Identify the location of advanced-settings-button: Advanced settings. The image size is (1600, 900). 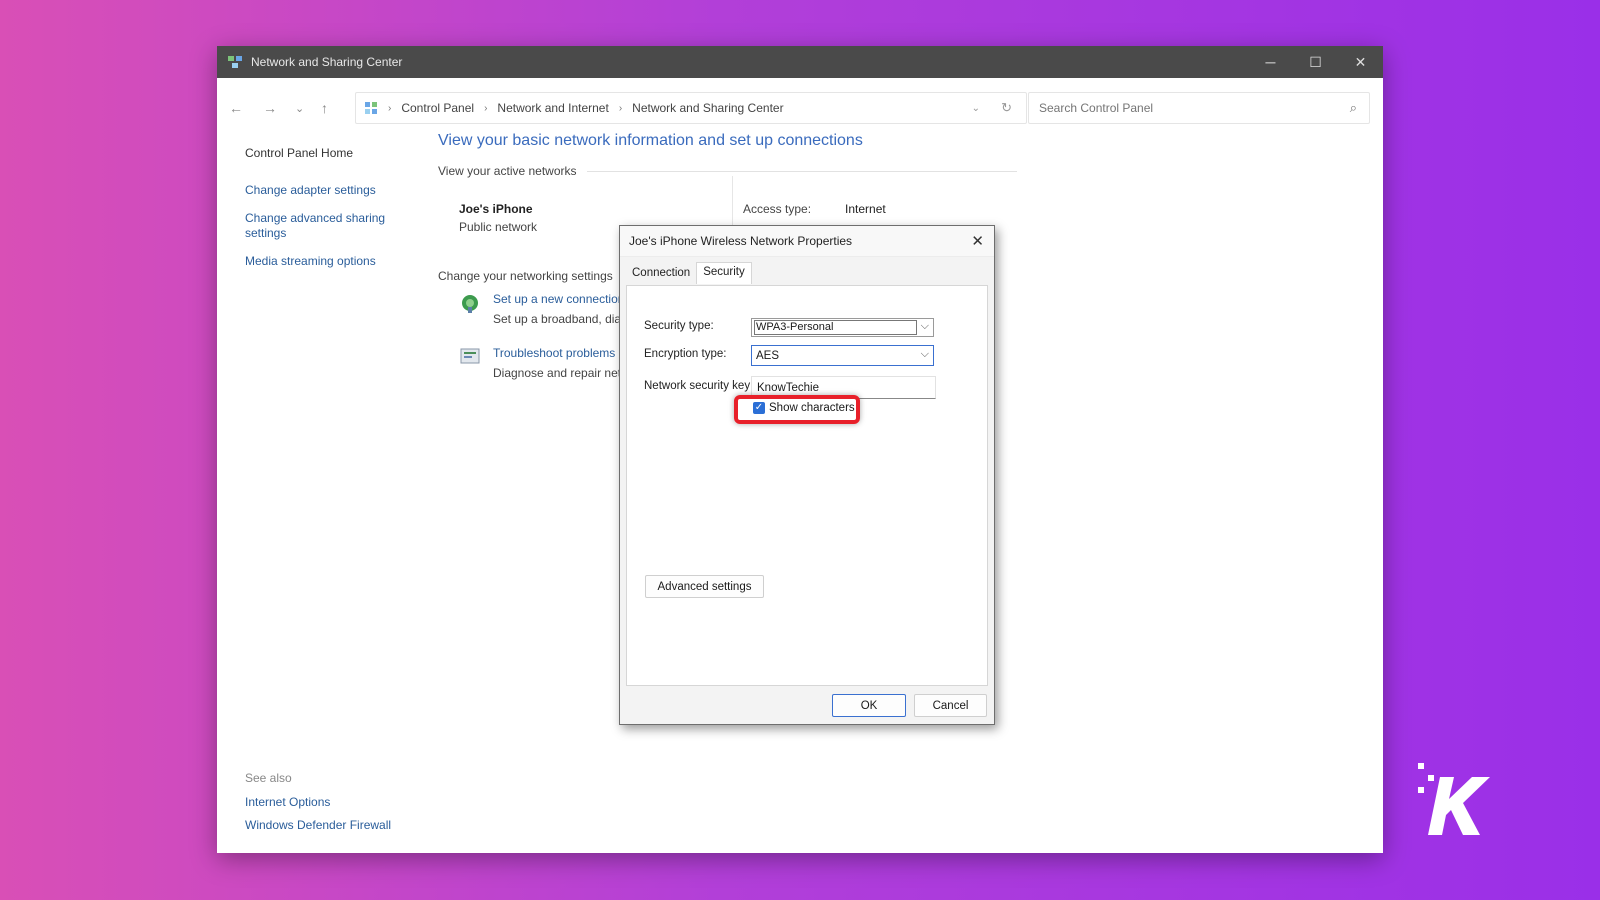
(704, 586).